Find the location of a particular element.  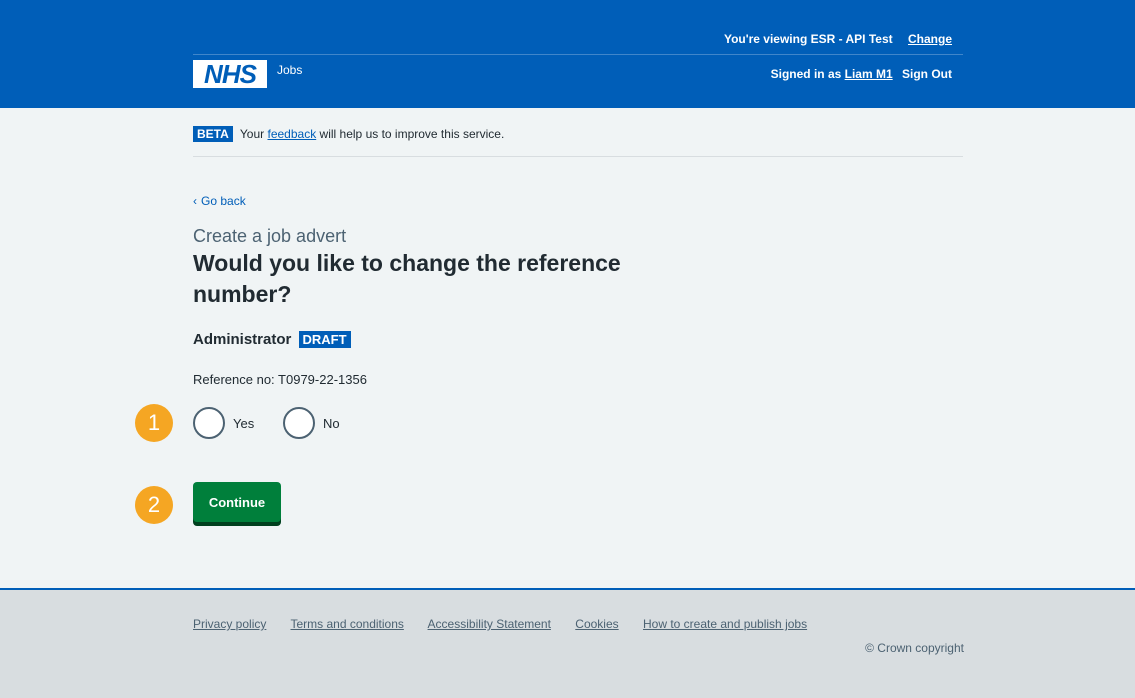

beta-text-after: will help us to improve this service. is located at coordinates (412, 134).